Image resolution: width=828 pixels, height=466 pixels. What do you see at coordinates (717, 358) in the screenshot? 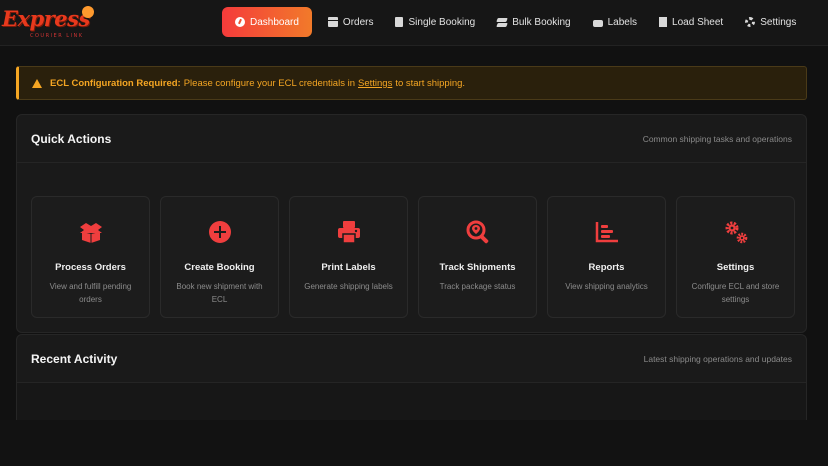
I see `recent-activity-subtitle: Latest shipping operations and updates` at bounding box center [717, 358].